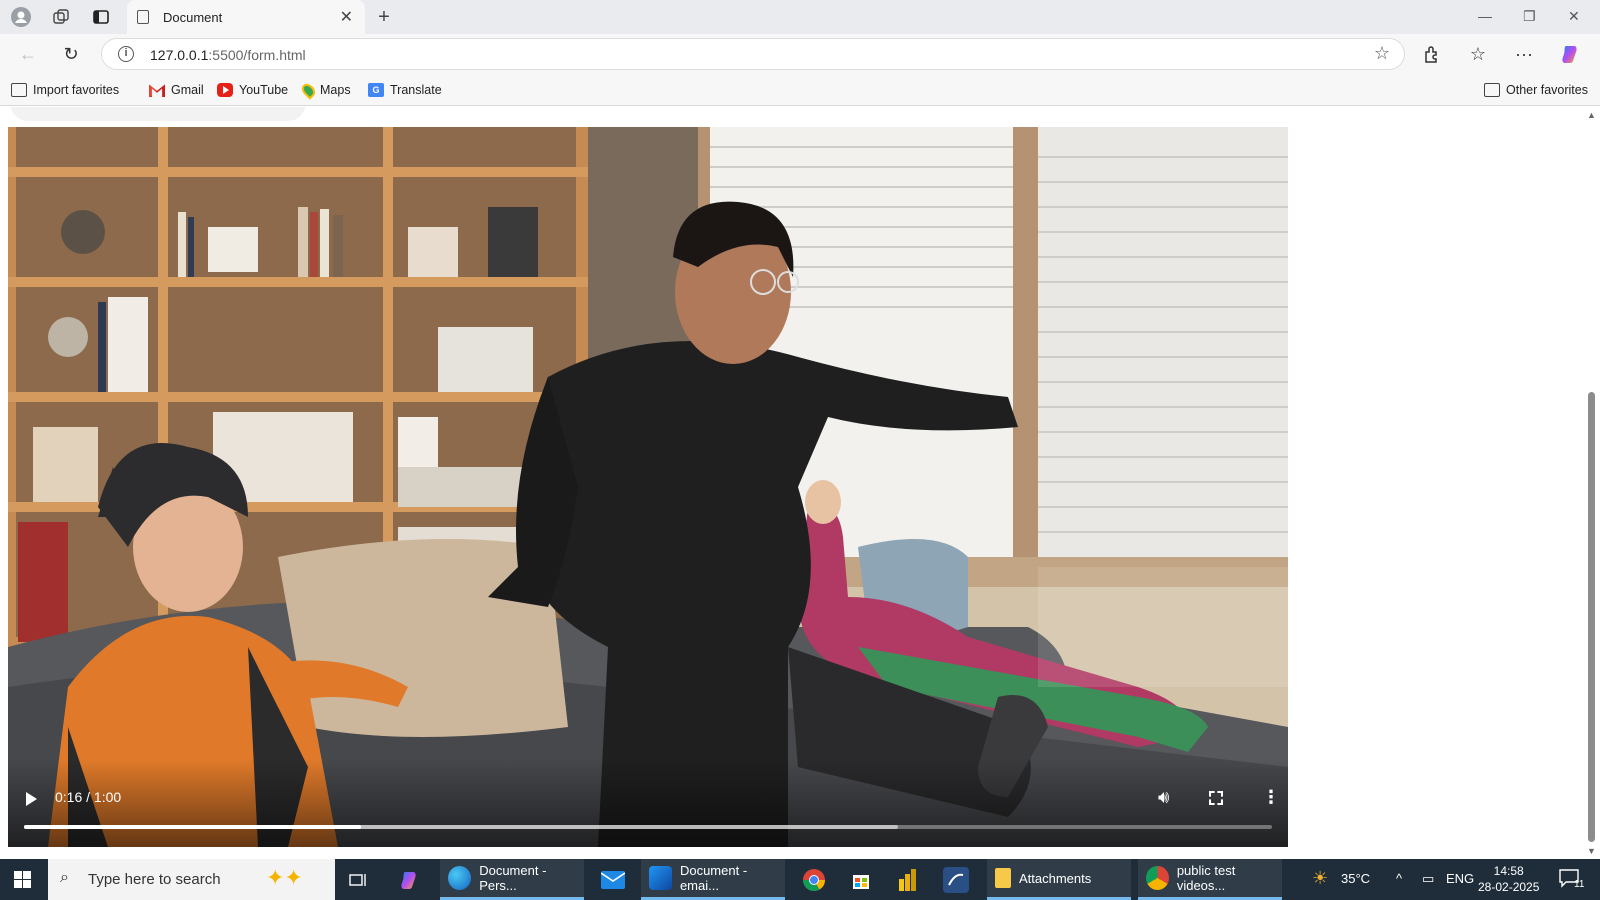  What do you see at coordinates (101, 17) in the screenshot?
I see `vertical-tabs-icon` at bounding box center [101, 17].